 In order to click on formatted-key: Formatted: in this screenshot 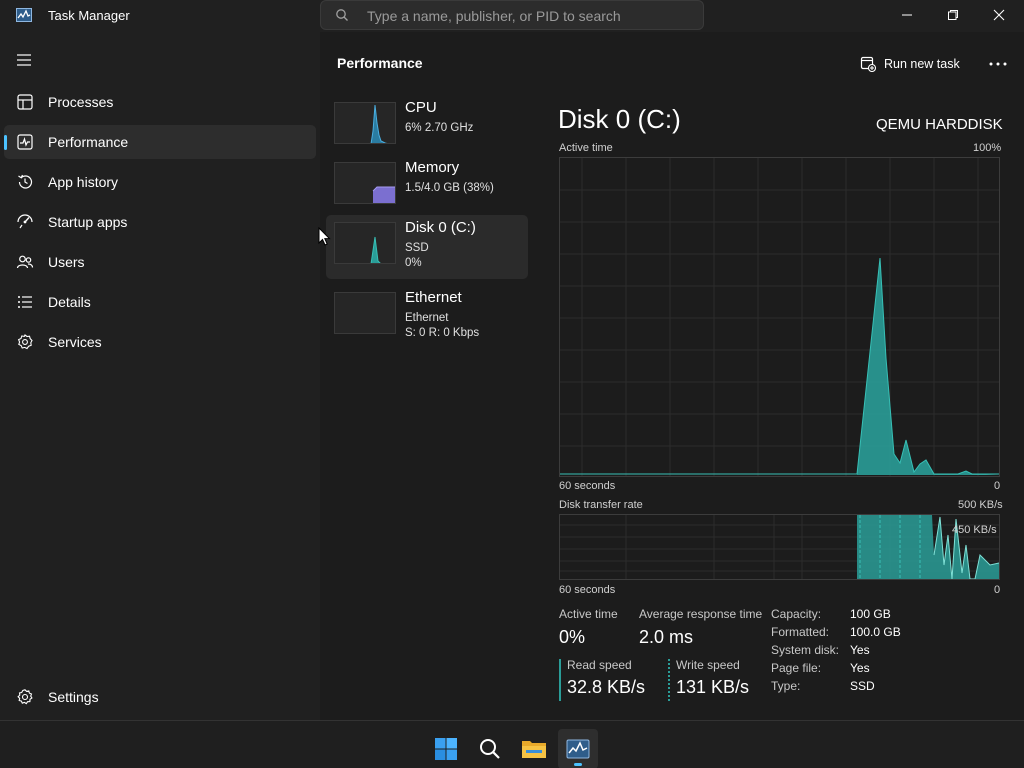, I will do `click(800, 632)`.